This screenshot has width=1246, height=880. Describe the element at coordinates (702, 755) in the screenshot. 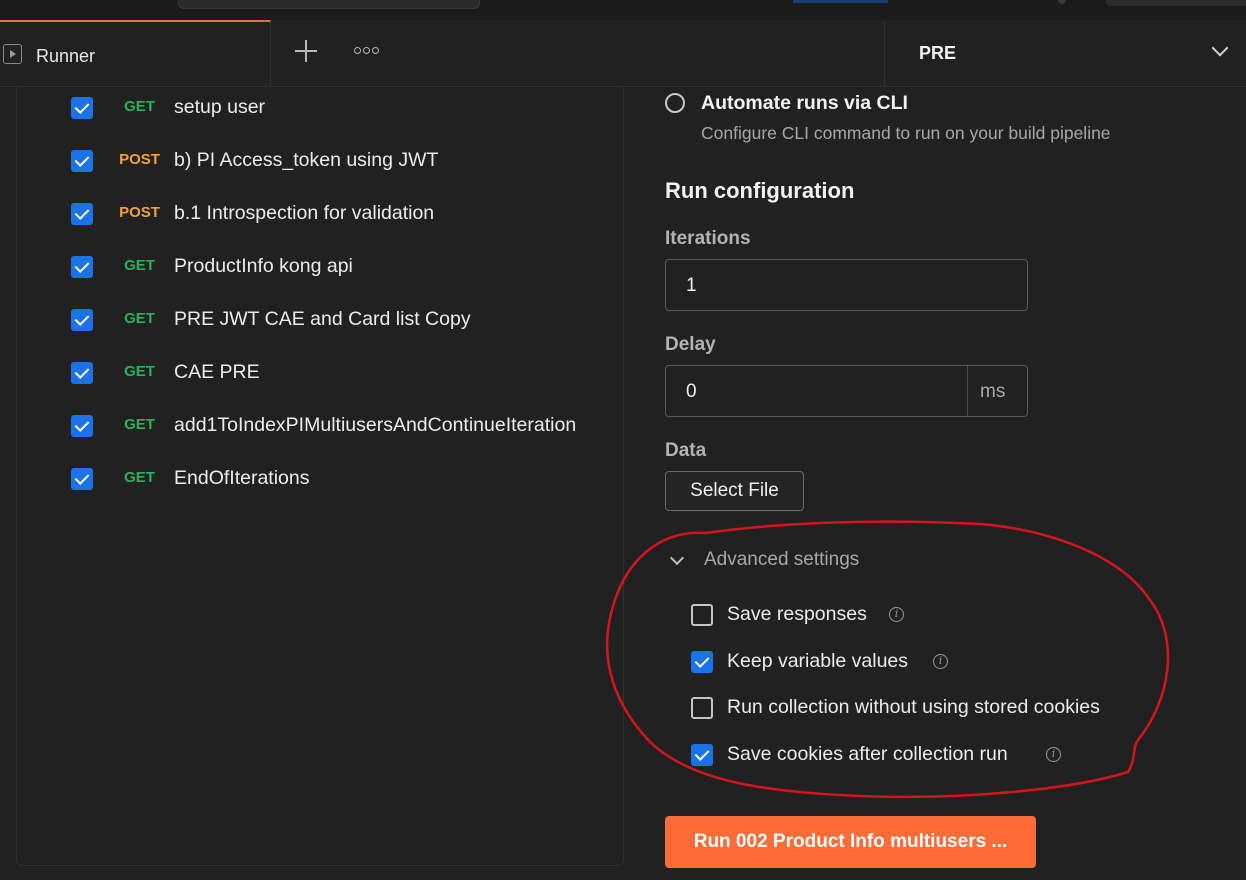

I see `save-cookies-checkbox` at that location.